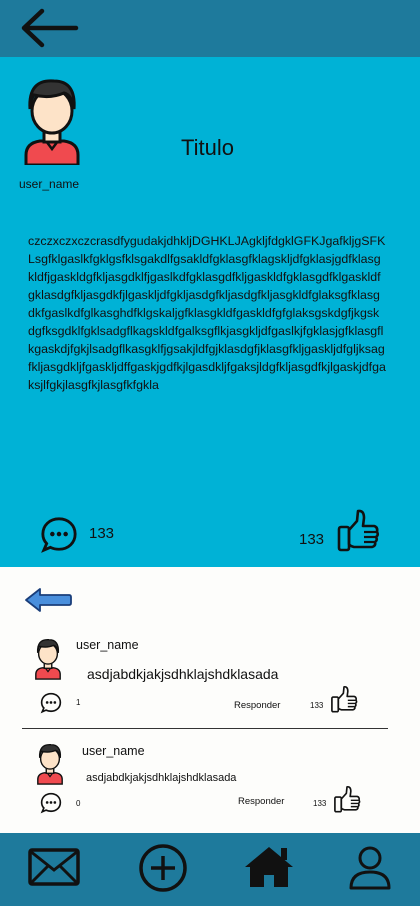 This screenshot has width=420, height=906. I want to click on arrow-left-icon, so click(50, 28).